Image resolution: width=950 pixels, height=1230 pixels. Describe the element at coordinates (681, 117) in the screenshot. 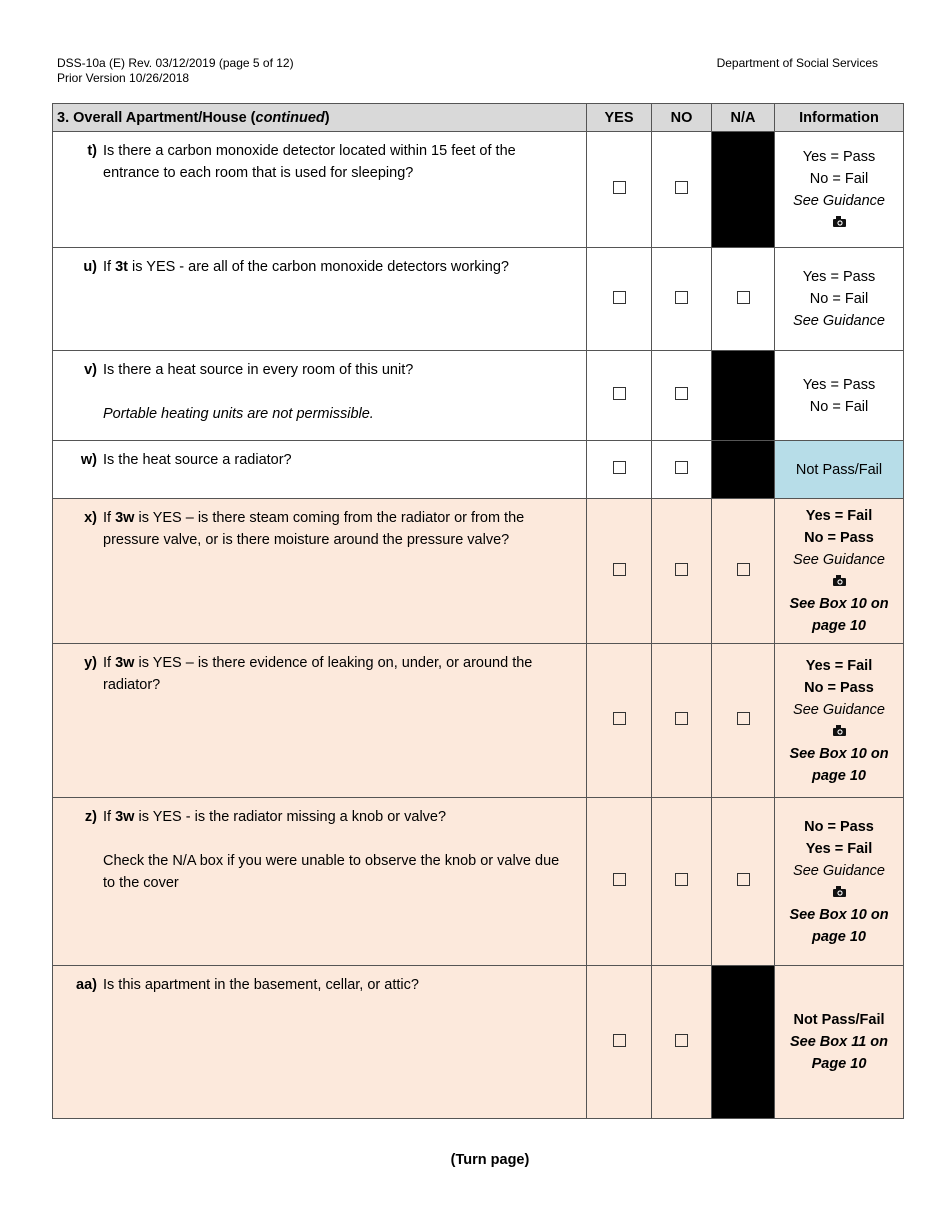

I see `col-no: NO` at that location.